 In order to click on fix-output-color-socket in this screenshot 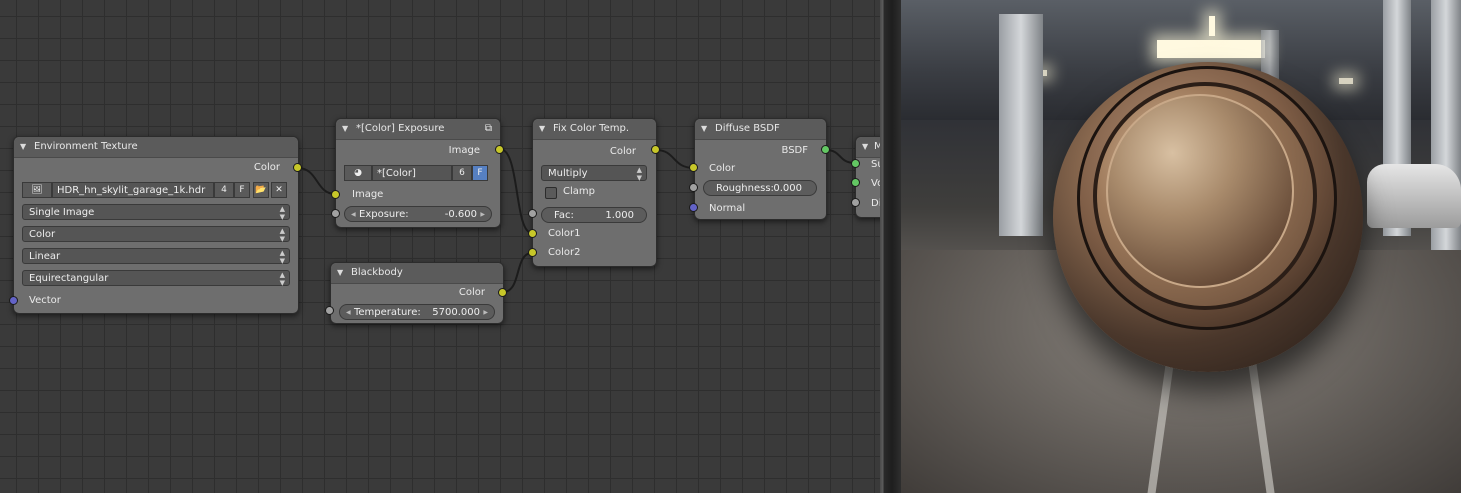, I will do `click(655, 149)`.